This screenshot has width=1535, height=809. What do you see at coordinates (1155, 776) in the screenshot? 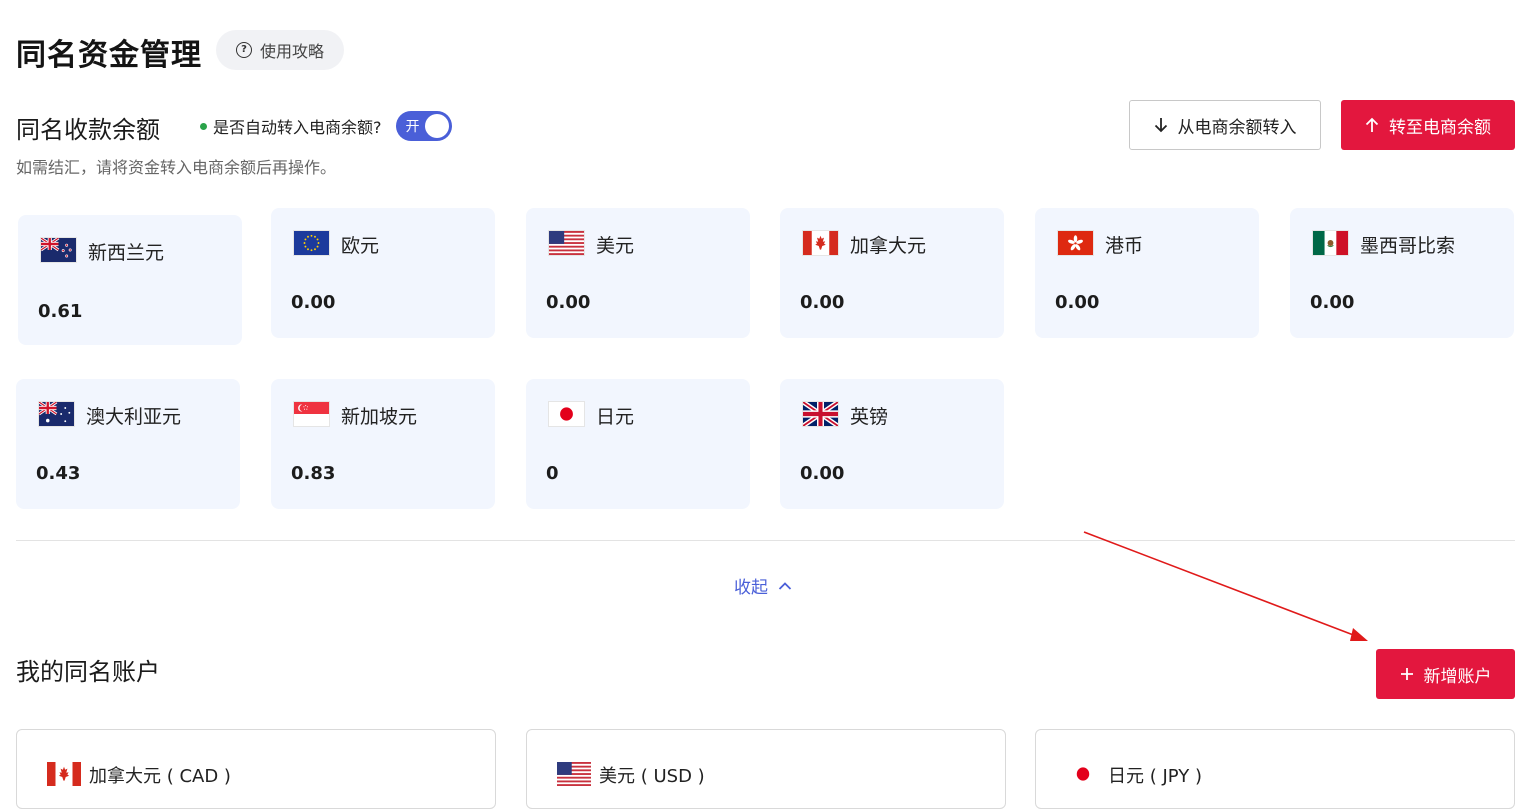
I see `account-name: 日元 ( JPY )` at bounding box center [1155, 776].